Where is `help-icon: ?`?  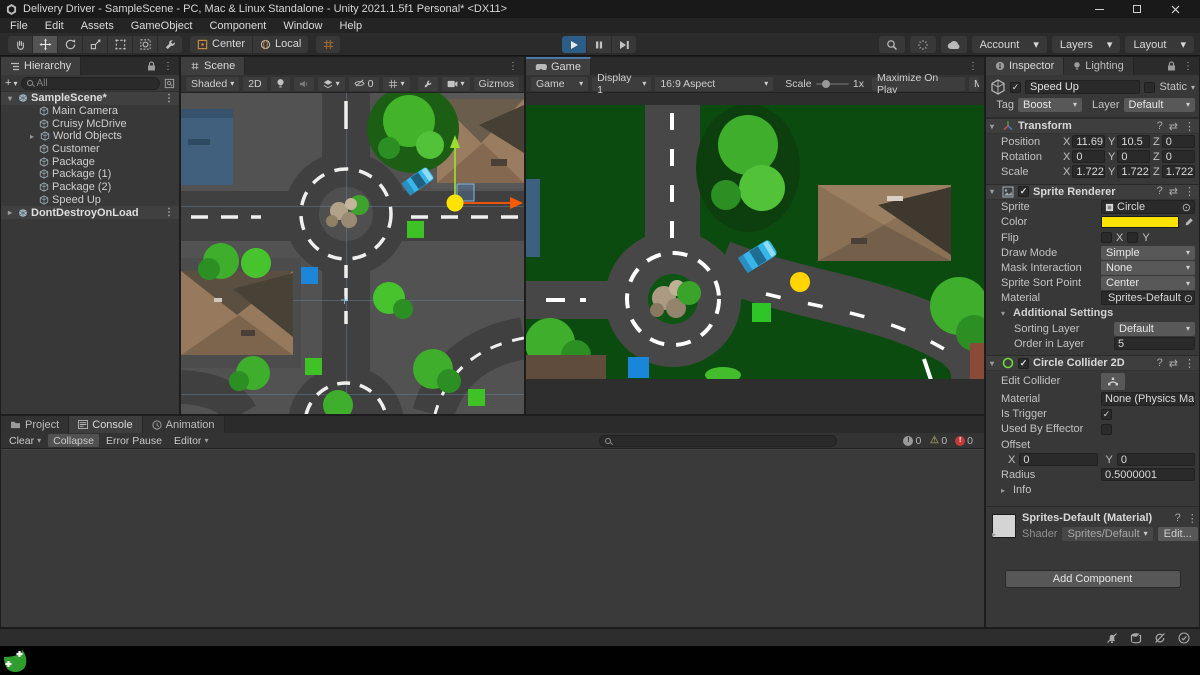
help-icon: ? is located at coordinates (1160, 191).